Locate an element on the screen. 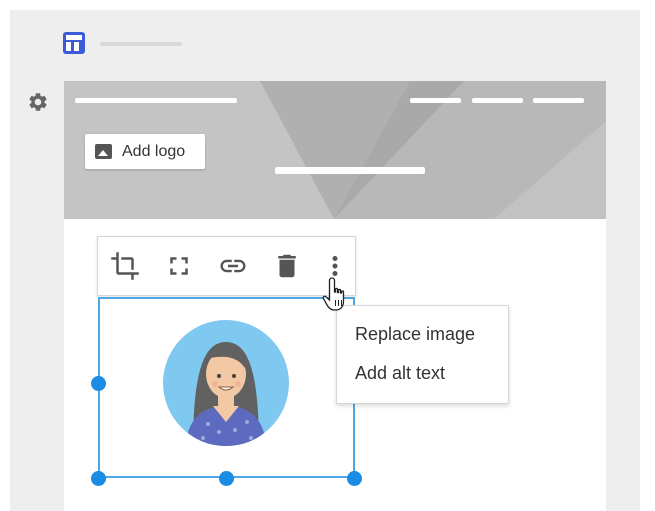 This screenshot has width=655, height=511. resize-handle-bottom-right is located at coordinates (354, 478).